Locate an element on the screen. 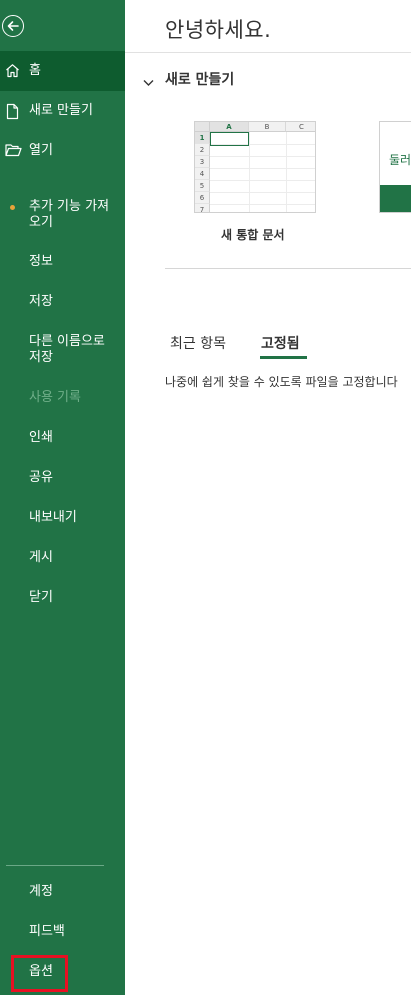 This screenshot has height=995, width=411. sidebar-item-label: 사용 기록 is located at coordinates (55, 397).